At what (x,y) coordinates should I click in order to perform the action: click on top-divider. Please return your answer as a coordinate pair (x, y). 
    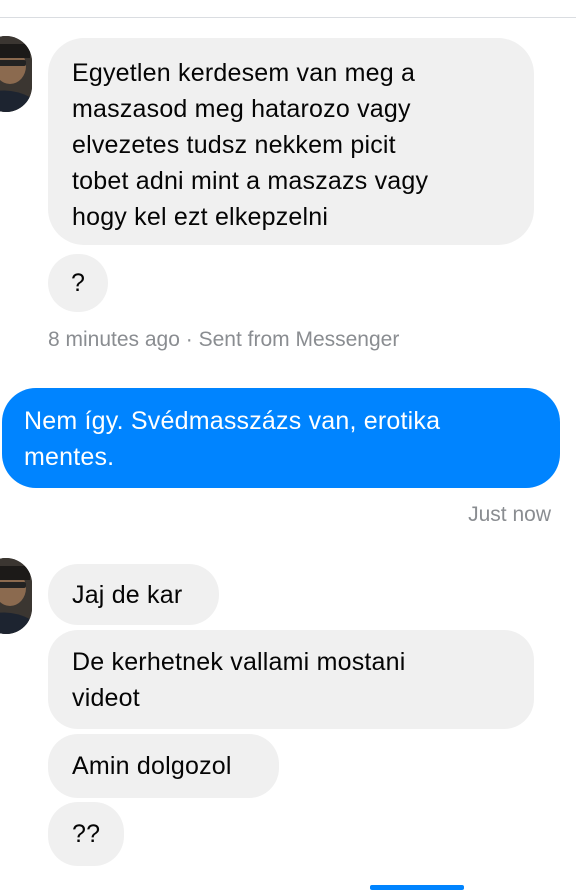
    Looking at the image, I should click on (288, 17).